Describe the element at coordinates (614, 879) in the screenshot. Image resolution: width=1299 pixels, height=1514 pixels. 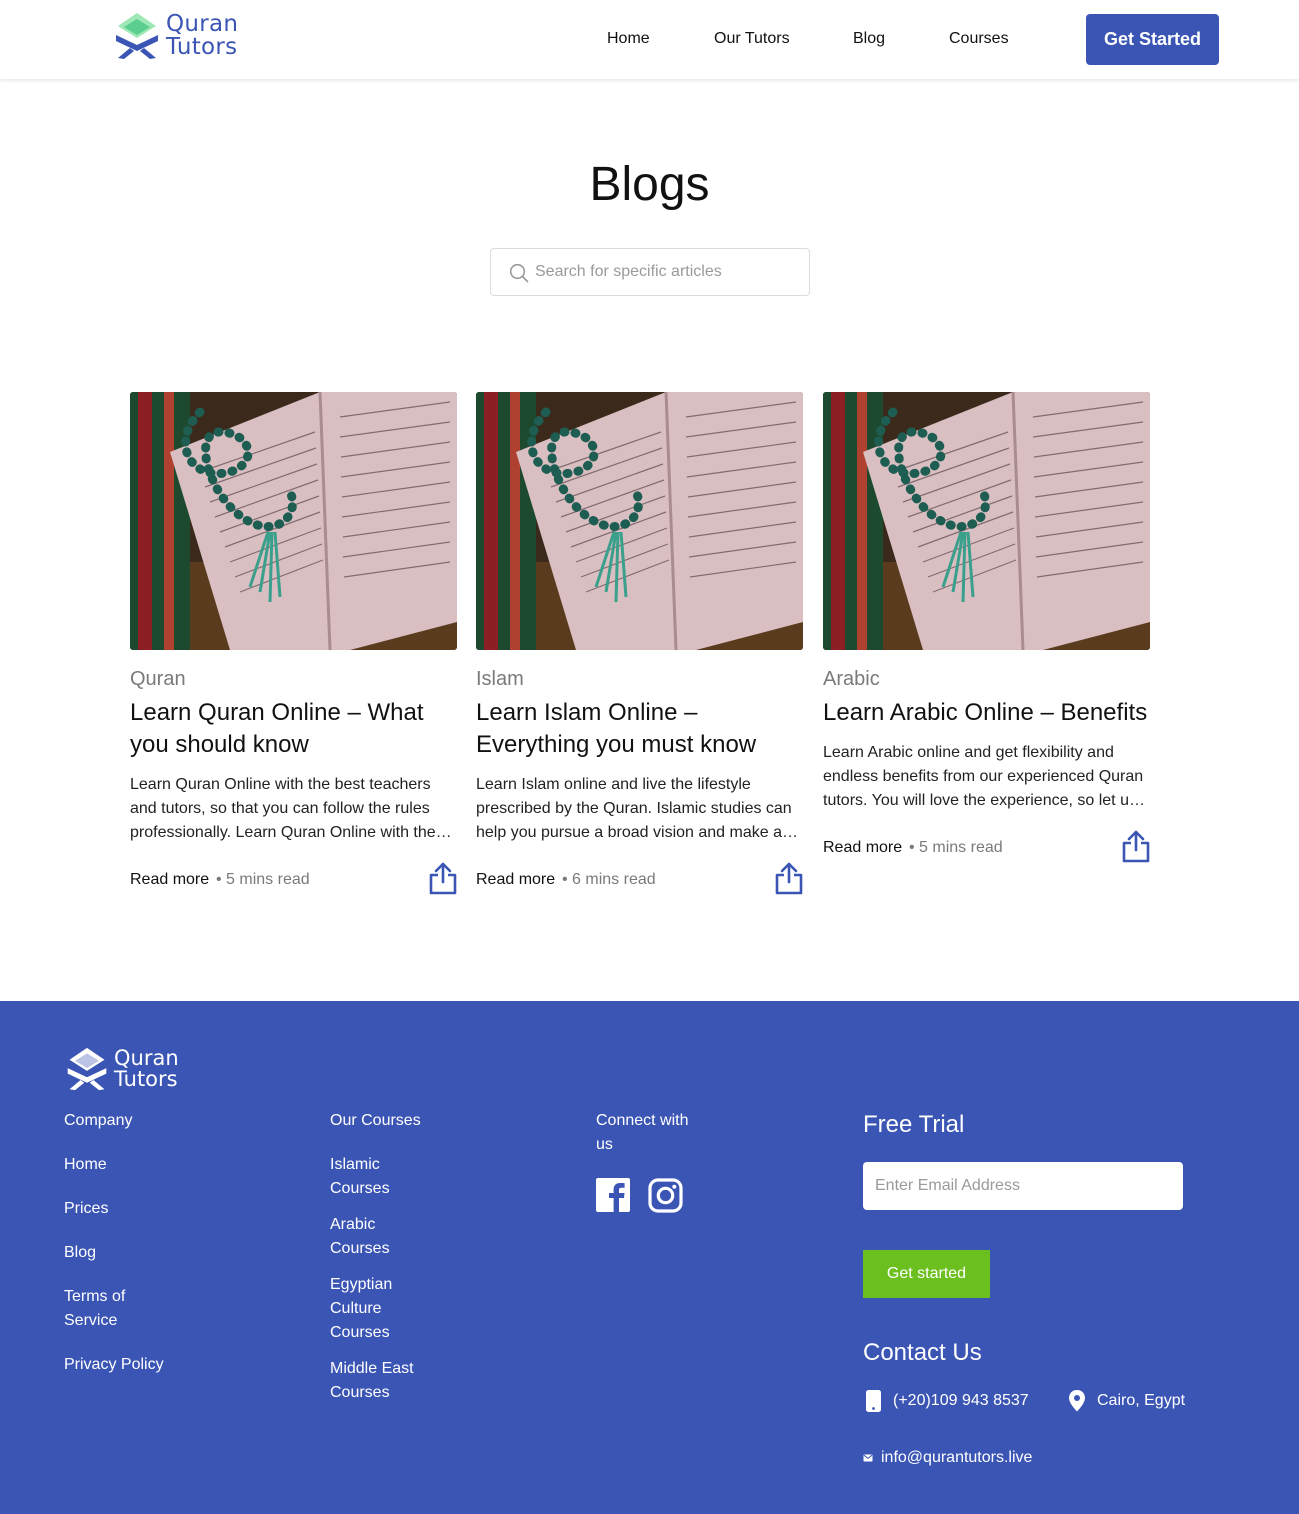
I see `read-time-value: 6 mins read` at that location.